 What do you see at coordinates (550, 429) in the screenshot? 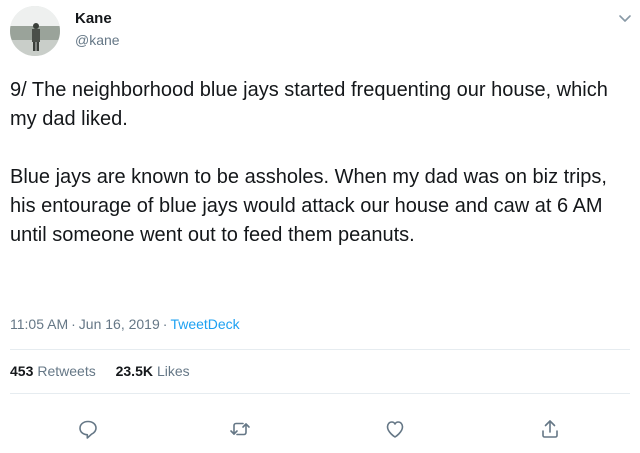
I see `share-icon` at bounding box center [550, 429].